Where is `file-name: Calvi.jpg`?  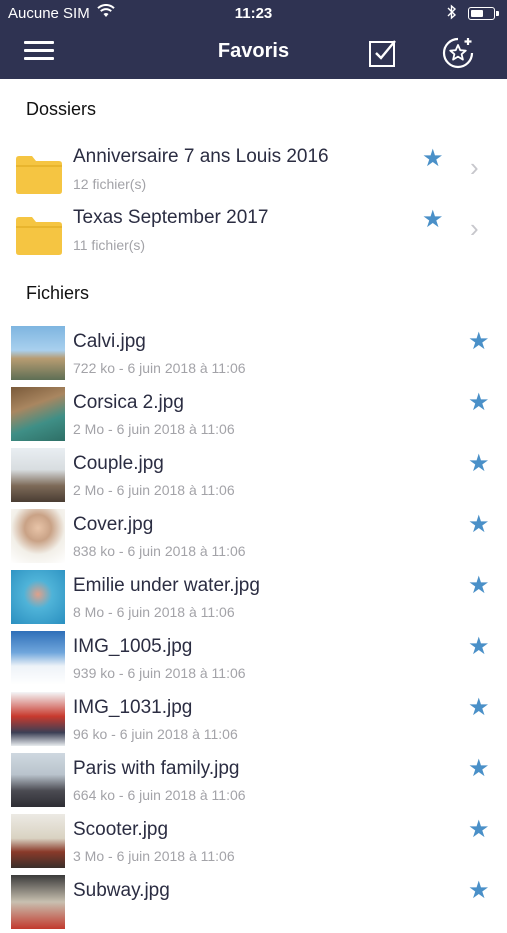
file-name: Calvi.jpg is located at coordinates (109, 341).